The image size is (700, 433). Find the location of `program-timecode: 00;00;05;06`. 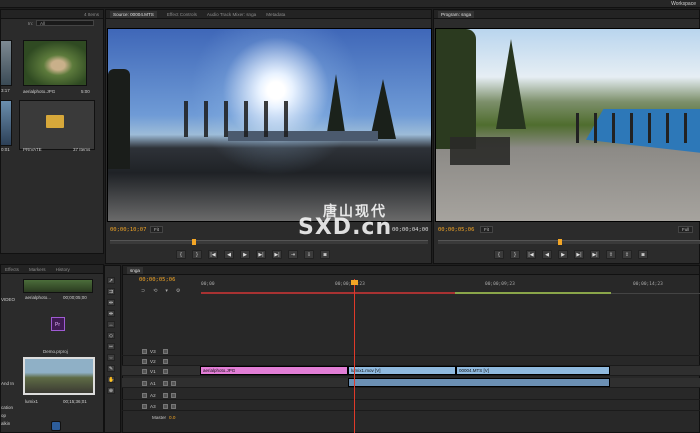

program-timecode: 00;00;05;06 is located at coordinates (456, 230).